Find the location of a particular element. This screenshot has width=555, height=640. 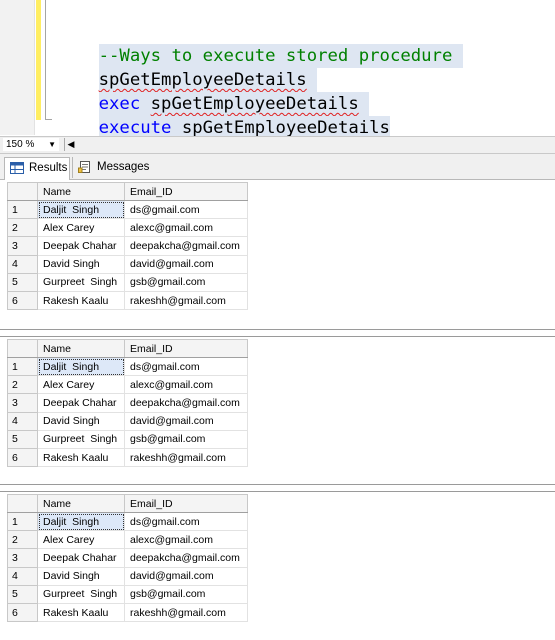

editor-status-strip: 150 % ▼ ◀ is located at coordinates (277, 145).